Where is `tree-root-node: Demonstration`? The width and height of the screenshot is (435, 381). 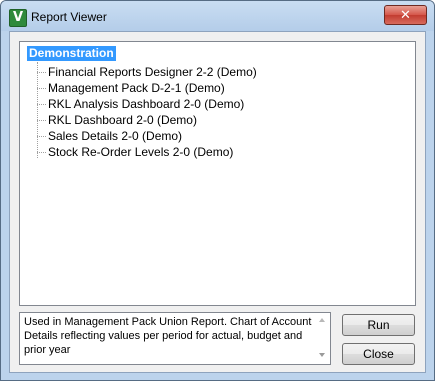
tree-root-node: Demonstration is located at coordinates (71, 53).